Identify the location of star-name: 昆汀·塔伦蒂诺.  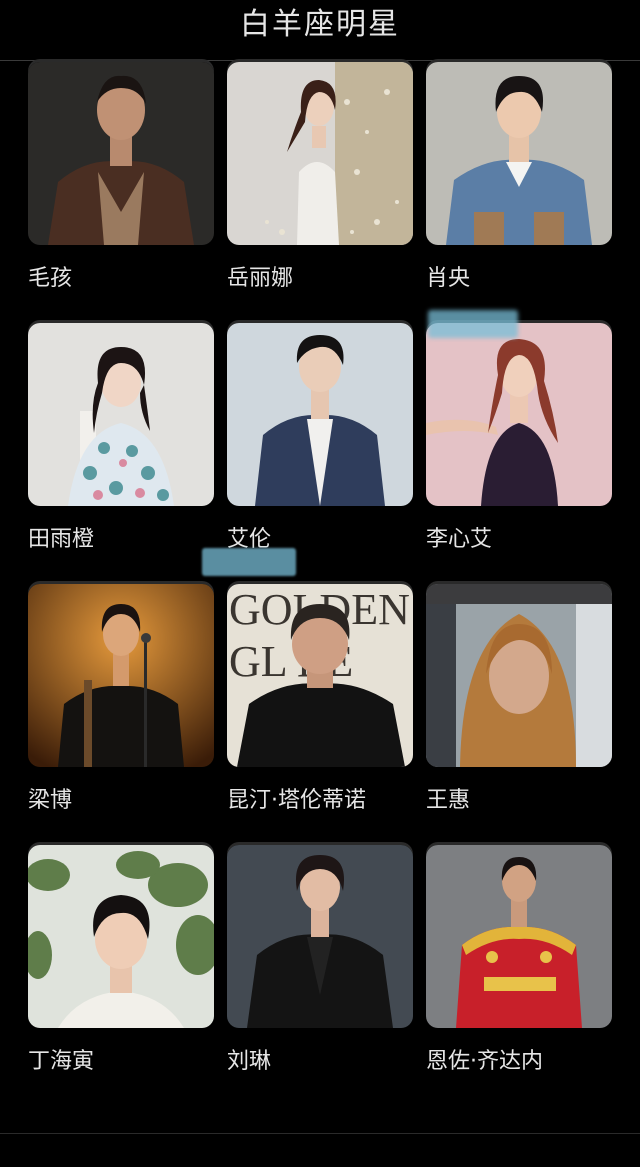
(296, 798).